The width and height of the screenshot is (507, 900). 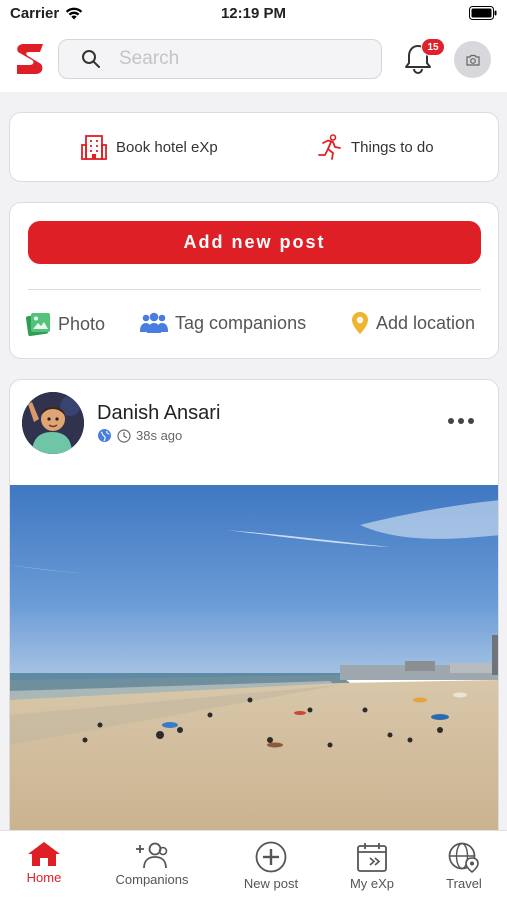 I want to click on post-meta: 38s ago, so click(x=139, y=435).